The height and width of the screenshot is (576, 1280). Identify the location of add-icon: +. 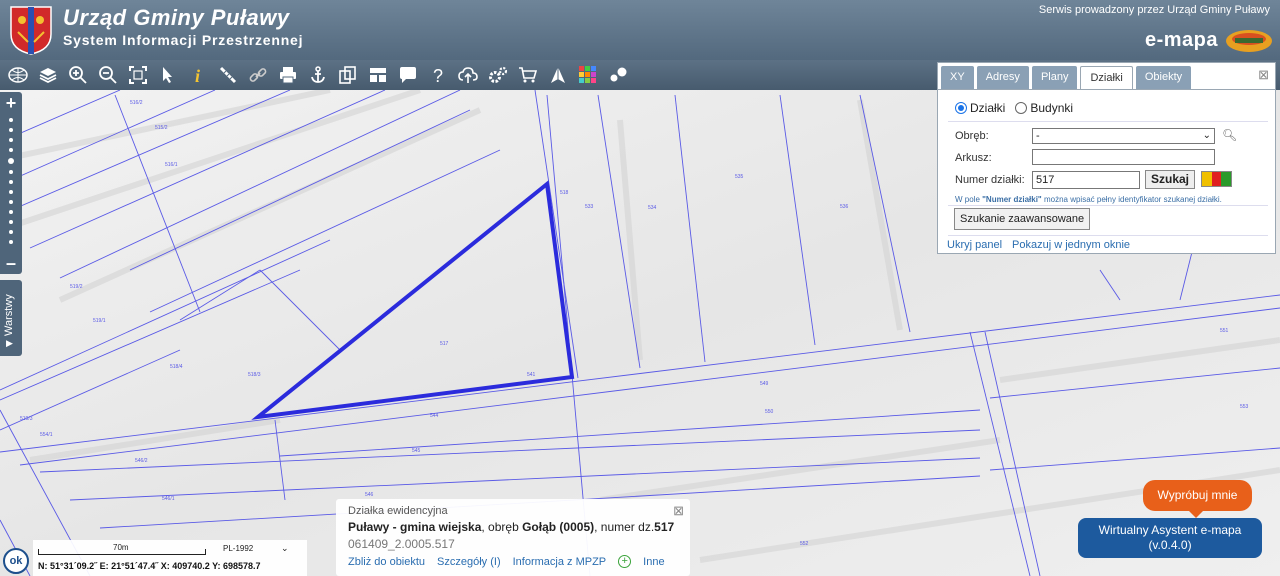
(625, 561).